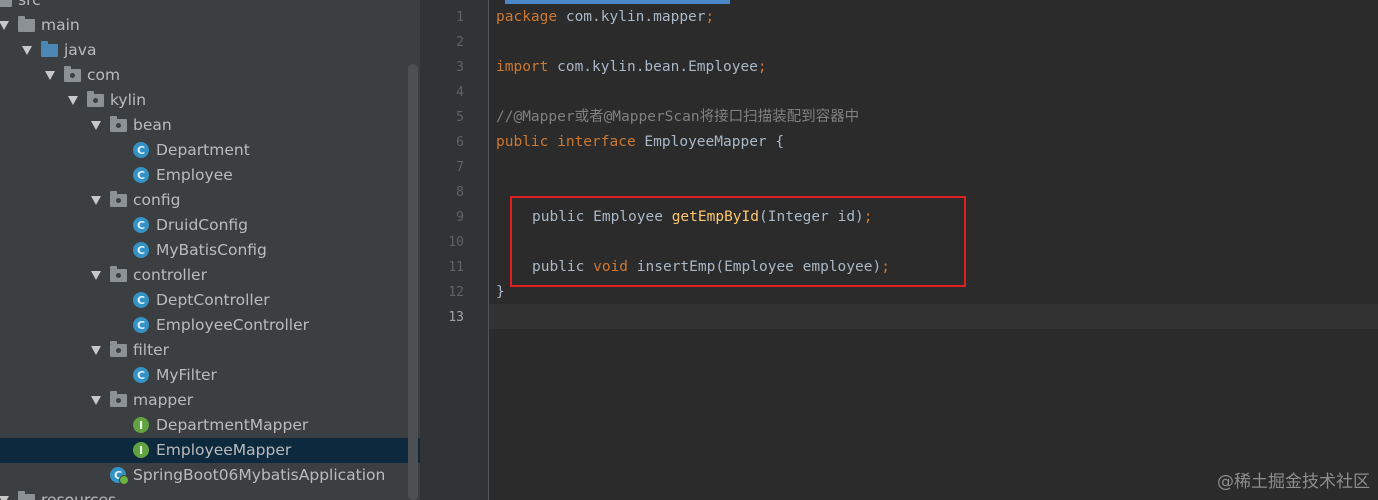 The width and height of the screenshot is (1378, 500). I want to click on code-line-6: public interface EmployeeMapper {, so click(640, 142).